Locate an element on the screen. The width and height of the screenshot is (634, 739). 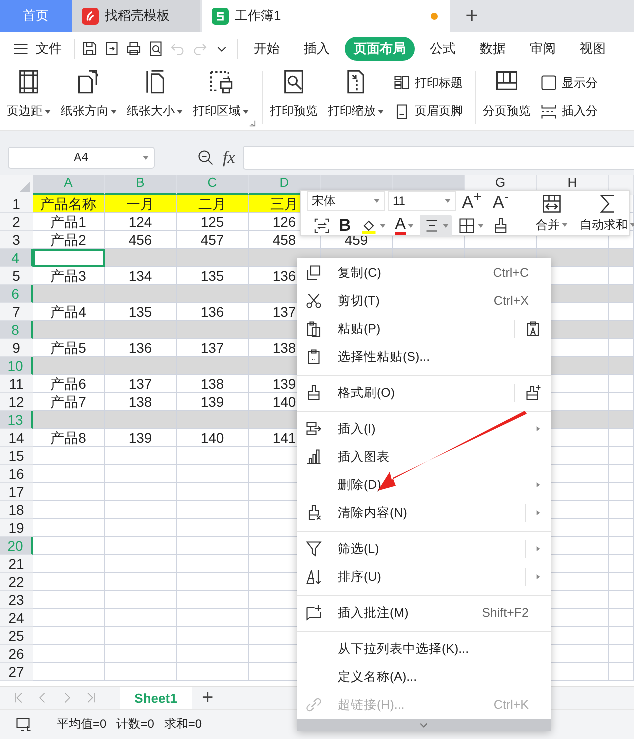
row-header: 19 is located at coordinates (16, 528).